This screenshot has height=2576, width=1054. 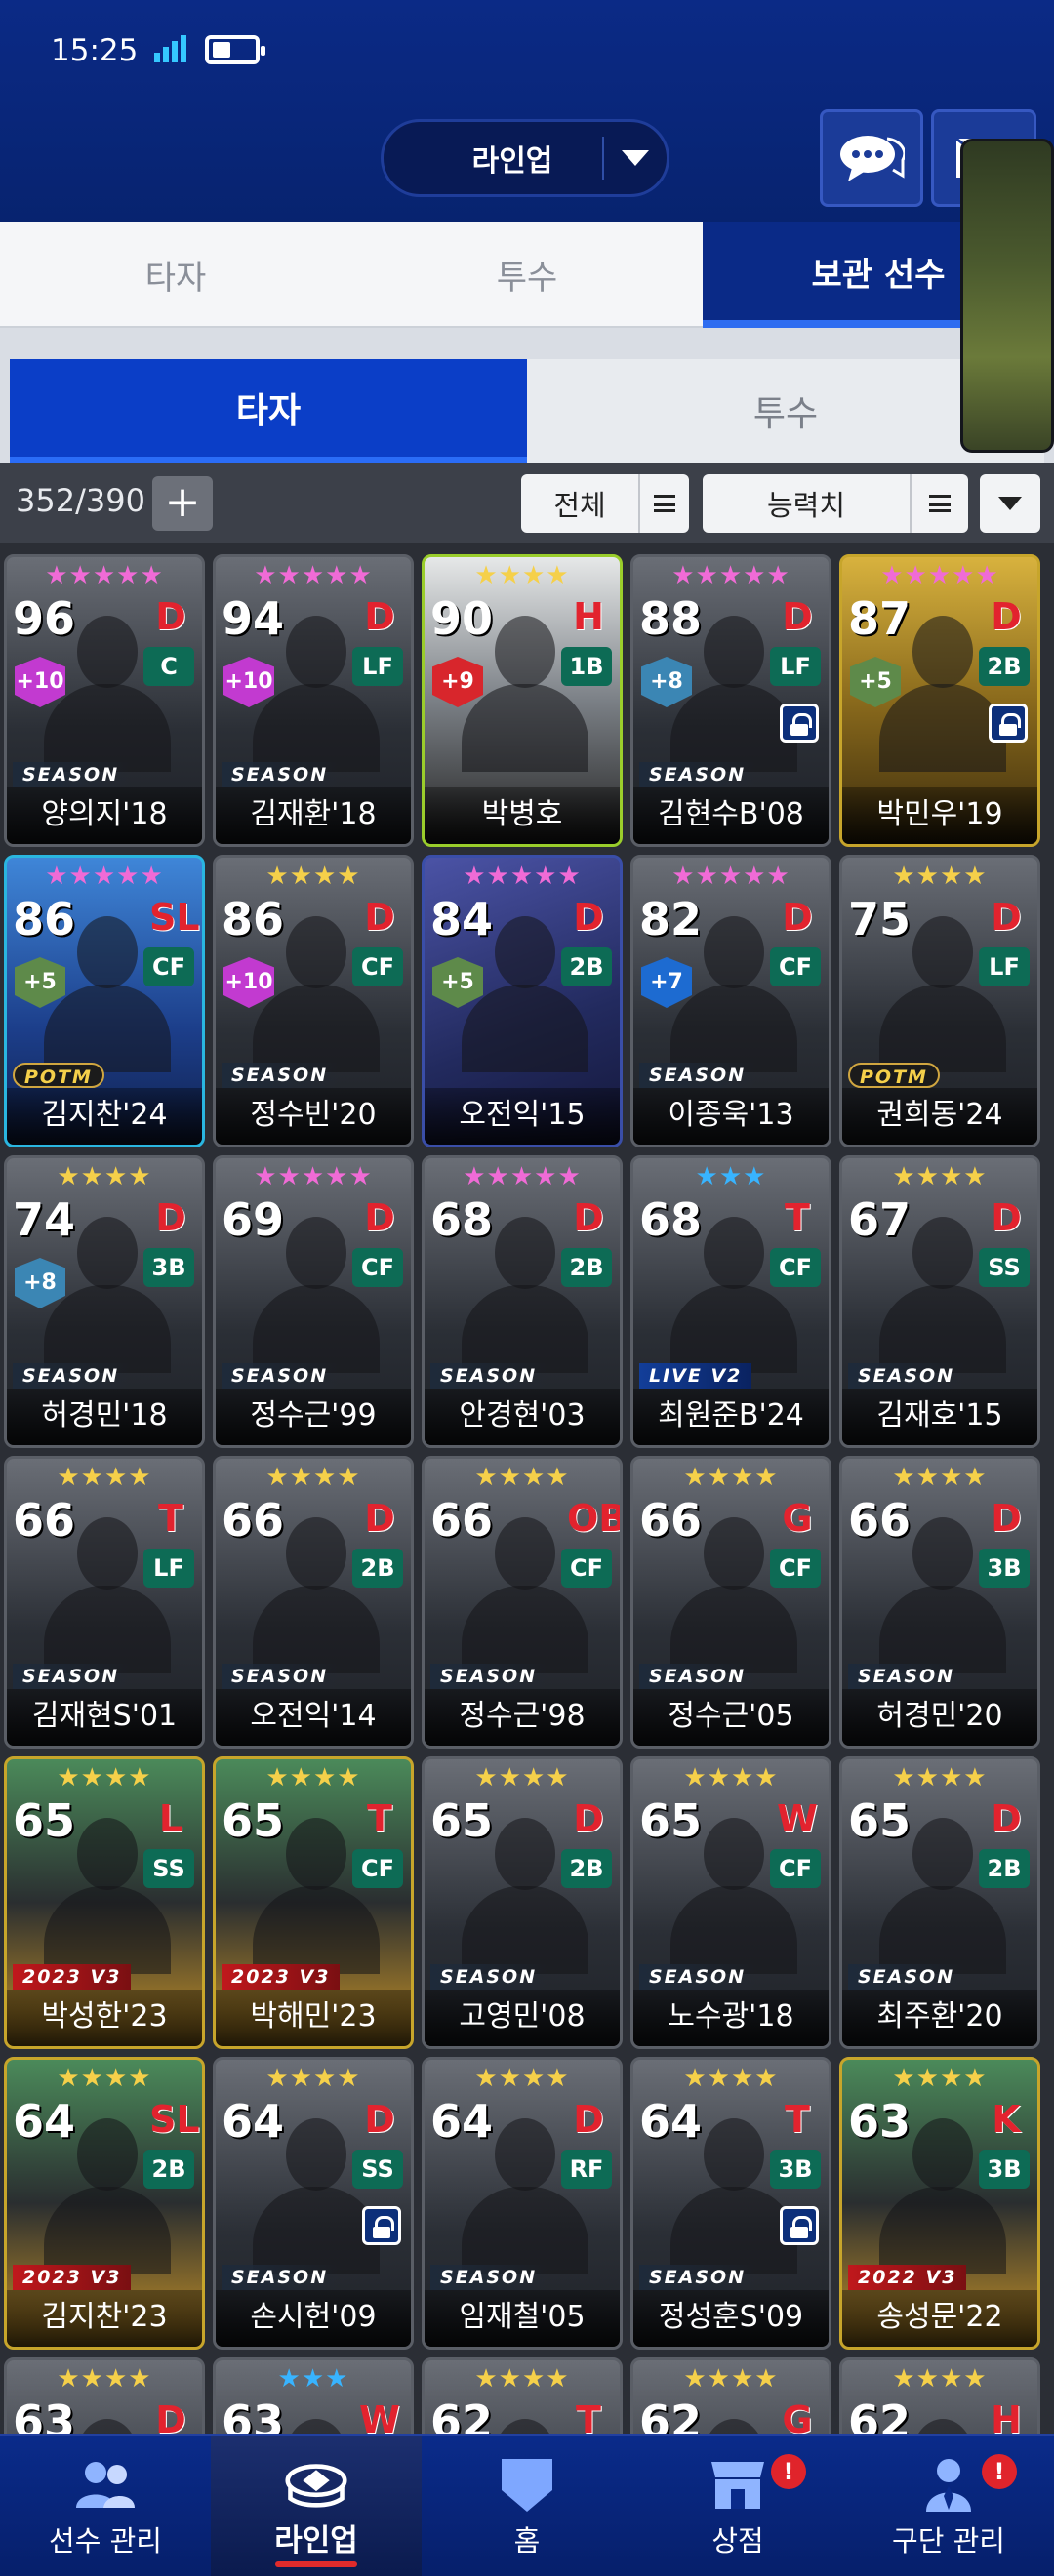 What do you see at coordinates (104, 1116) in the screenshot?
I see `player-name: 김지찬'24` at bounding box center [104, 1116].